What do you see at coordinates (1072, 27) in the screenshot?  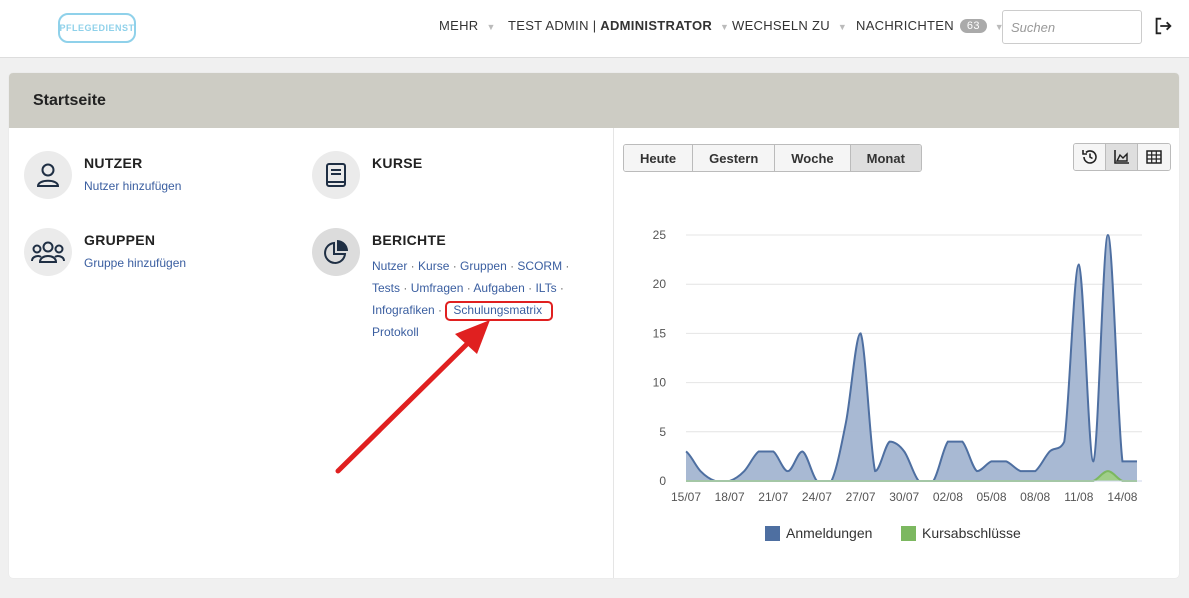 I see `search-input` at bounding box center [1072, 27].